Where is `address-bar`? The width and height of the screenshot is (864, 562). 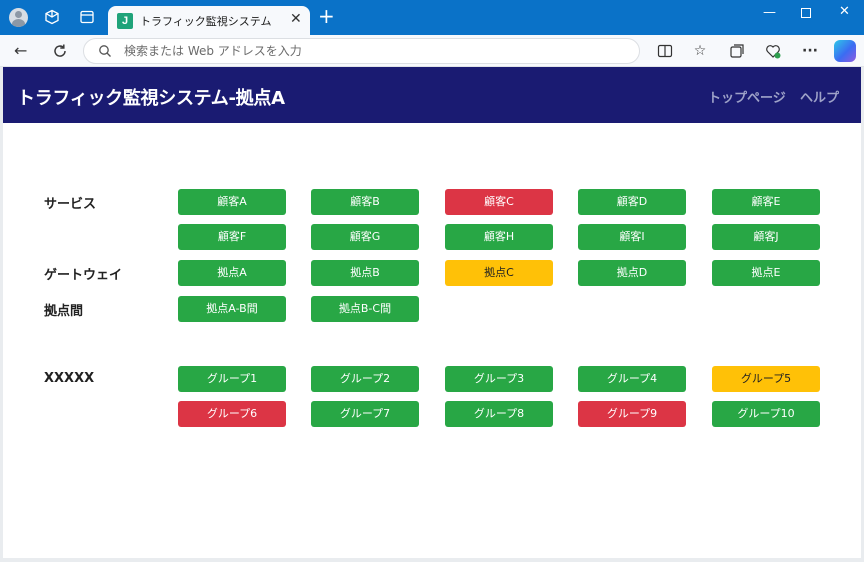
address-bar is located at coordinates (361, 51).